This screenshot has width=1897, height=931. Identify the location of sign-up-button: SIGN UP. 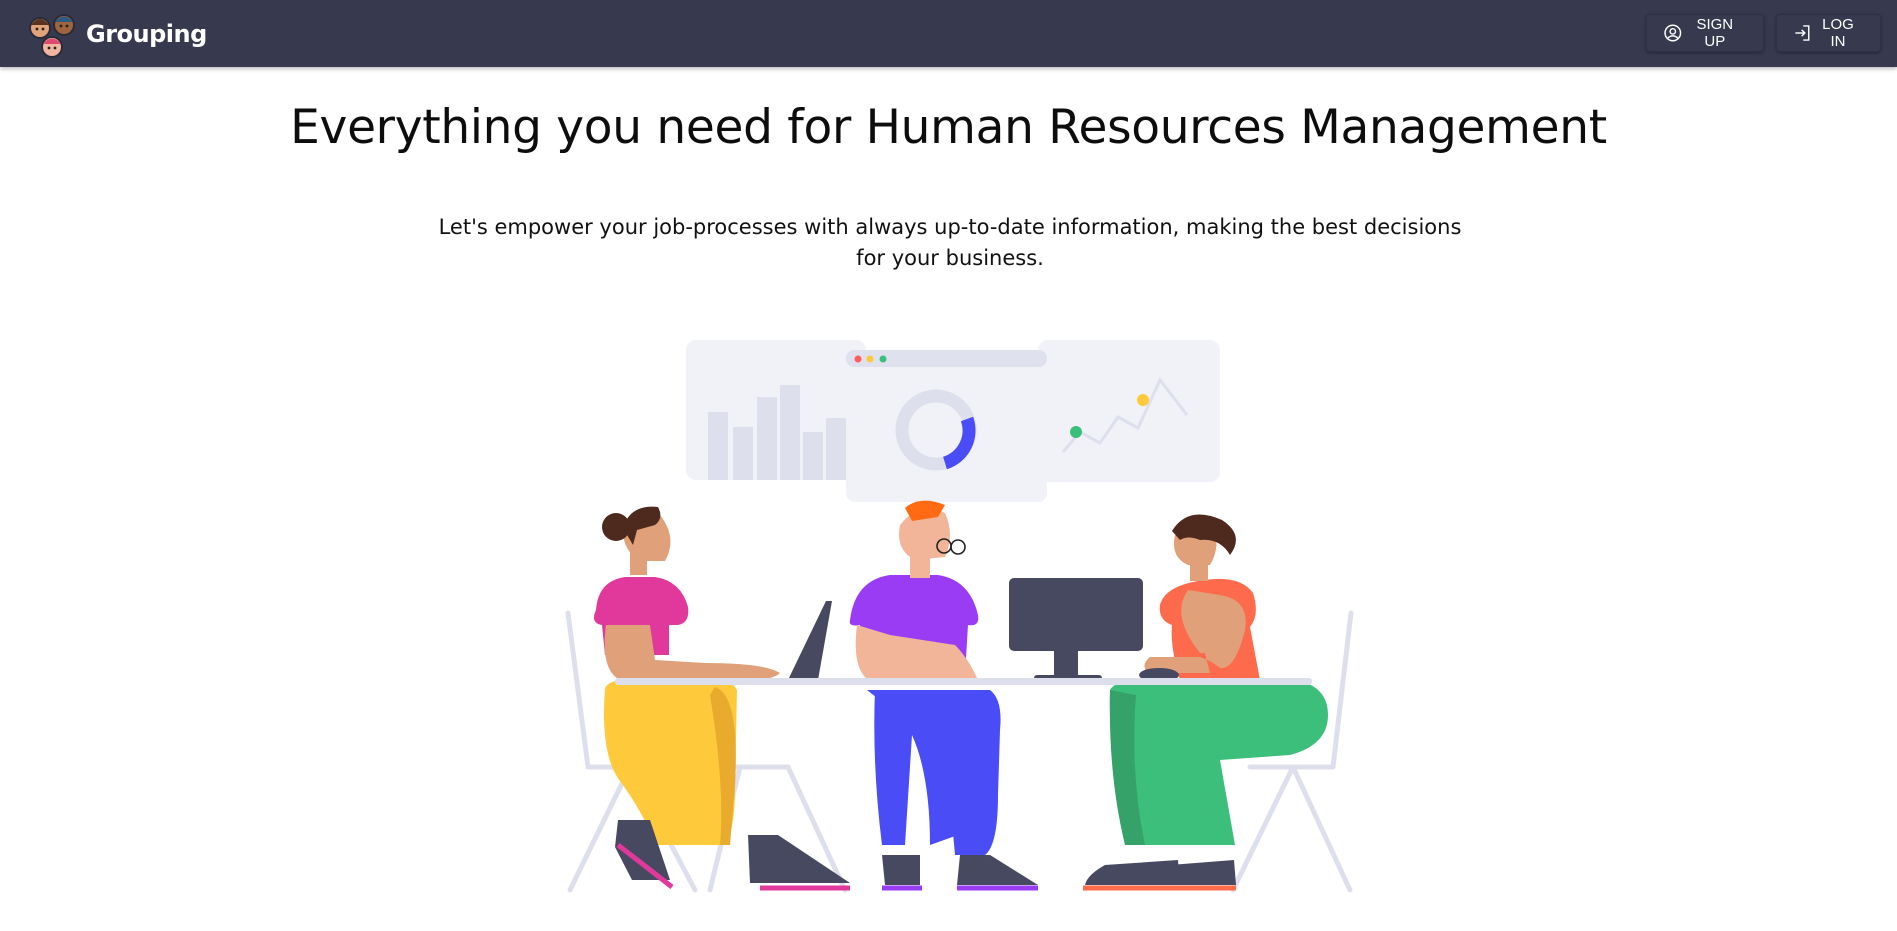
(1705, 33).